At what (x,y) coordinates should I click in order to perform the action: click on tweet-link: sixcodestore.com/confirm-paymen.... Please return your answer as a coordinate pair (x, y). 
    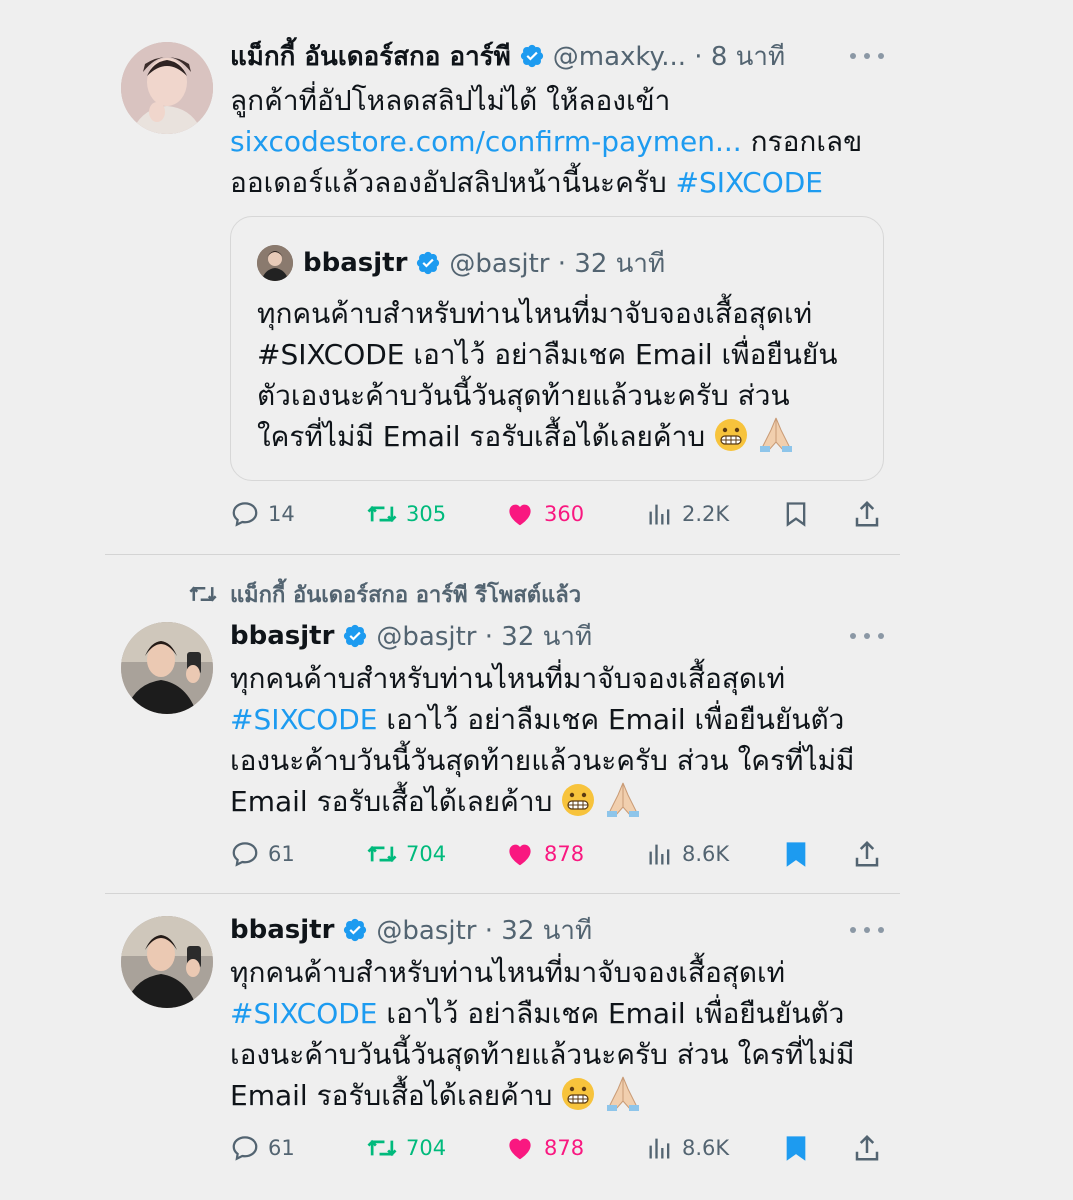
    Looking at the image, I should click on (486, 141).